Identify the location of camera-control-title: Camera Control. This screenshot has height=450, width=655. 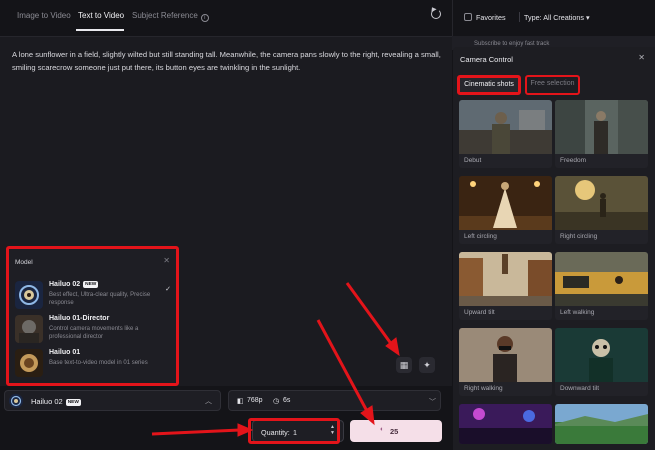
(486, 59).